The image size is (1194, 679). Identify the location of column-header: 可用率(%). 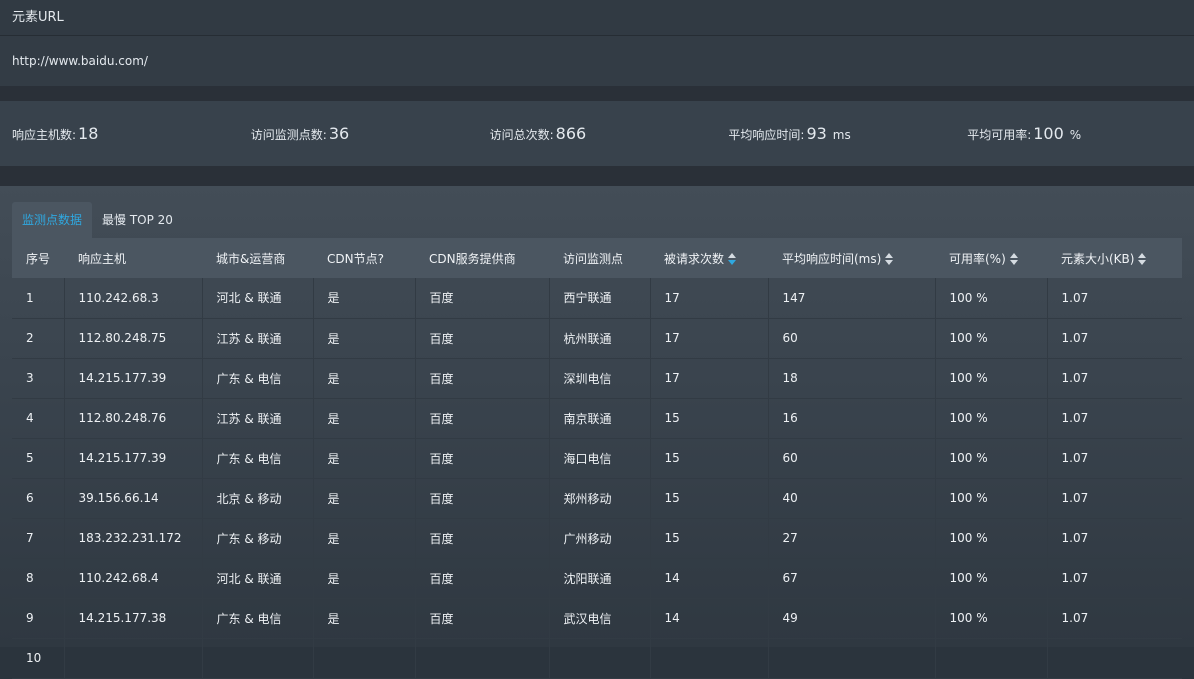
(991, 258).